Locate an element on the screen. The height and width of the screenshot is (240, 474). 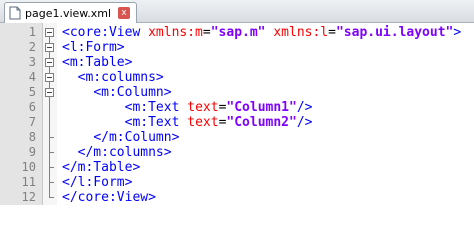
line-number: 8 is located at coordinates (32, 137).